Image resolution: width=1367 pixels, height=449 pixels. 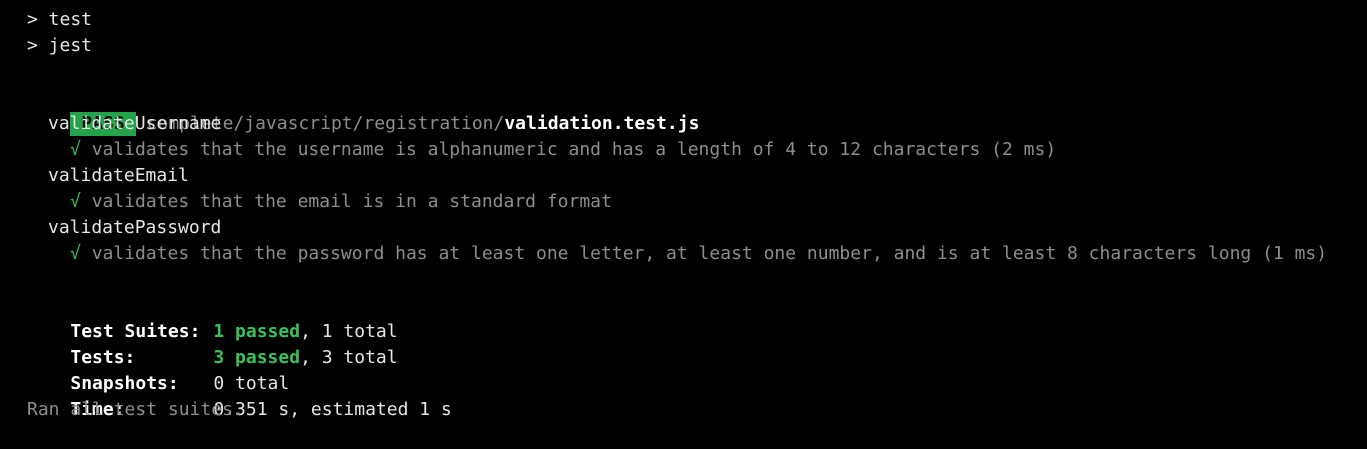 What do you see at coordinates (135, 331) in the screenshot?
I see `summary-label: Test Suites:` at bounding box center [135, 331].